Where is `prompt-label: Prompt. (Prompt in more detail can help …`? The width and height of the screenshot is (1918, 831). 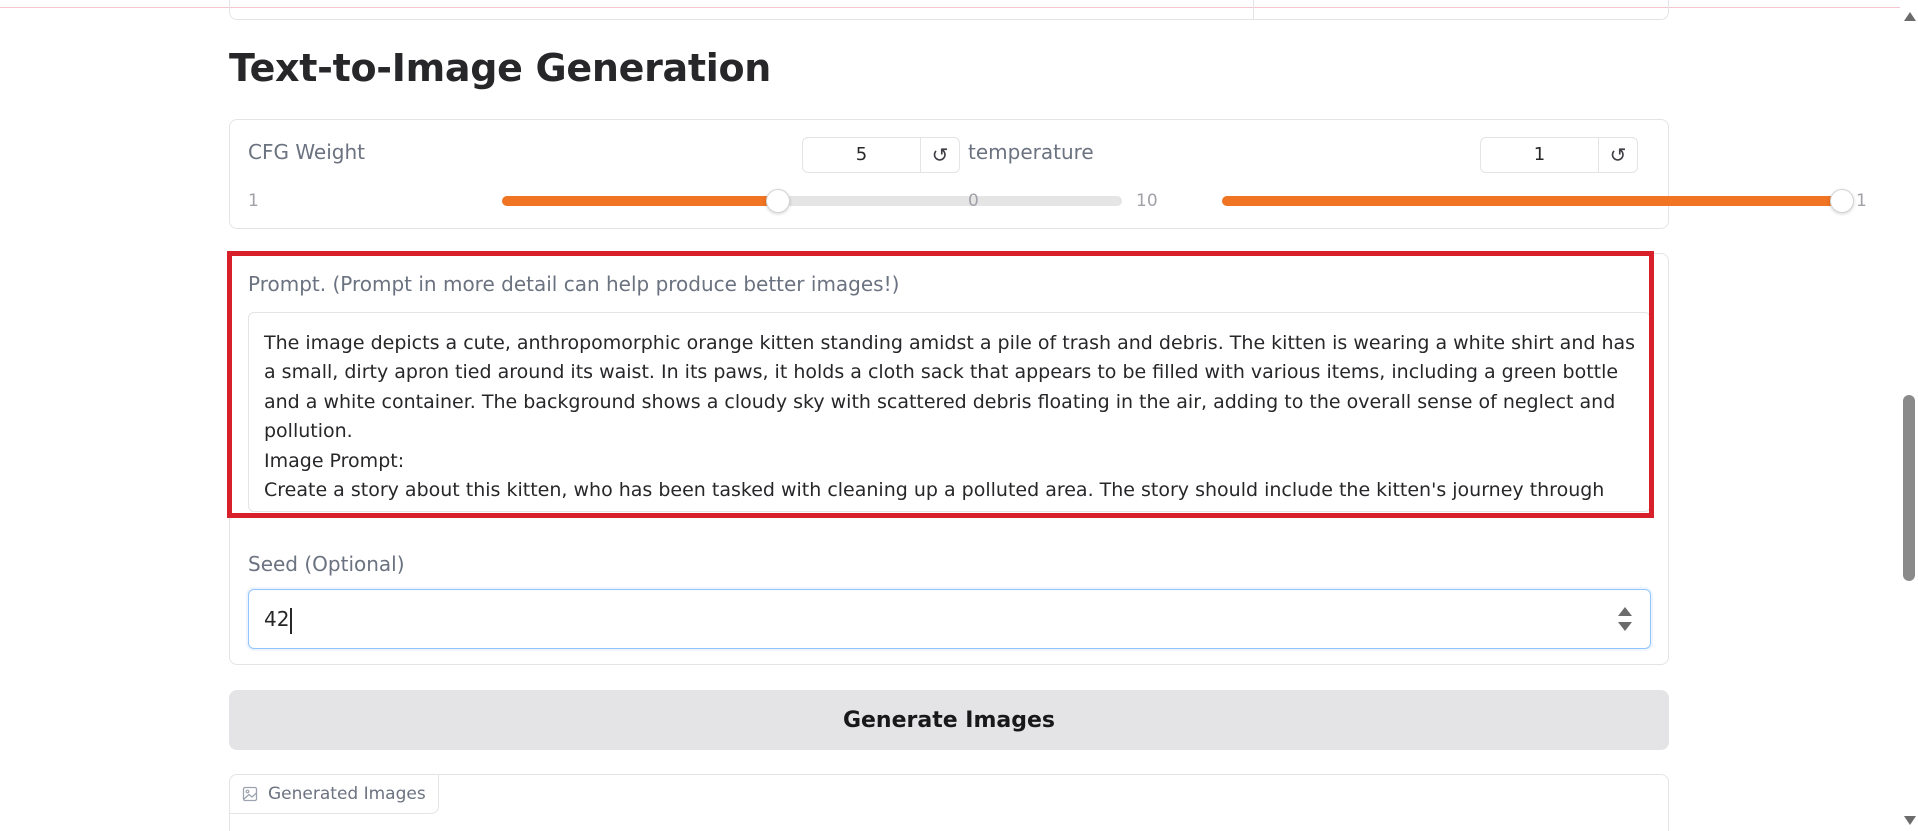 prompt-label: Prompt. (Prompt in more detail can help … is located at coordinates (574, 284).